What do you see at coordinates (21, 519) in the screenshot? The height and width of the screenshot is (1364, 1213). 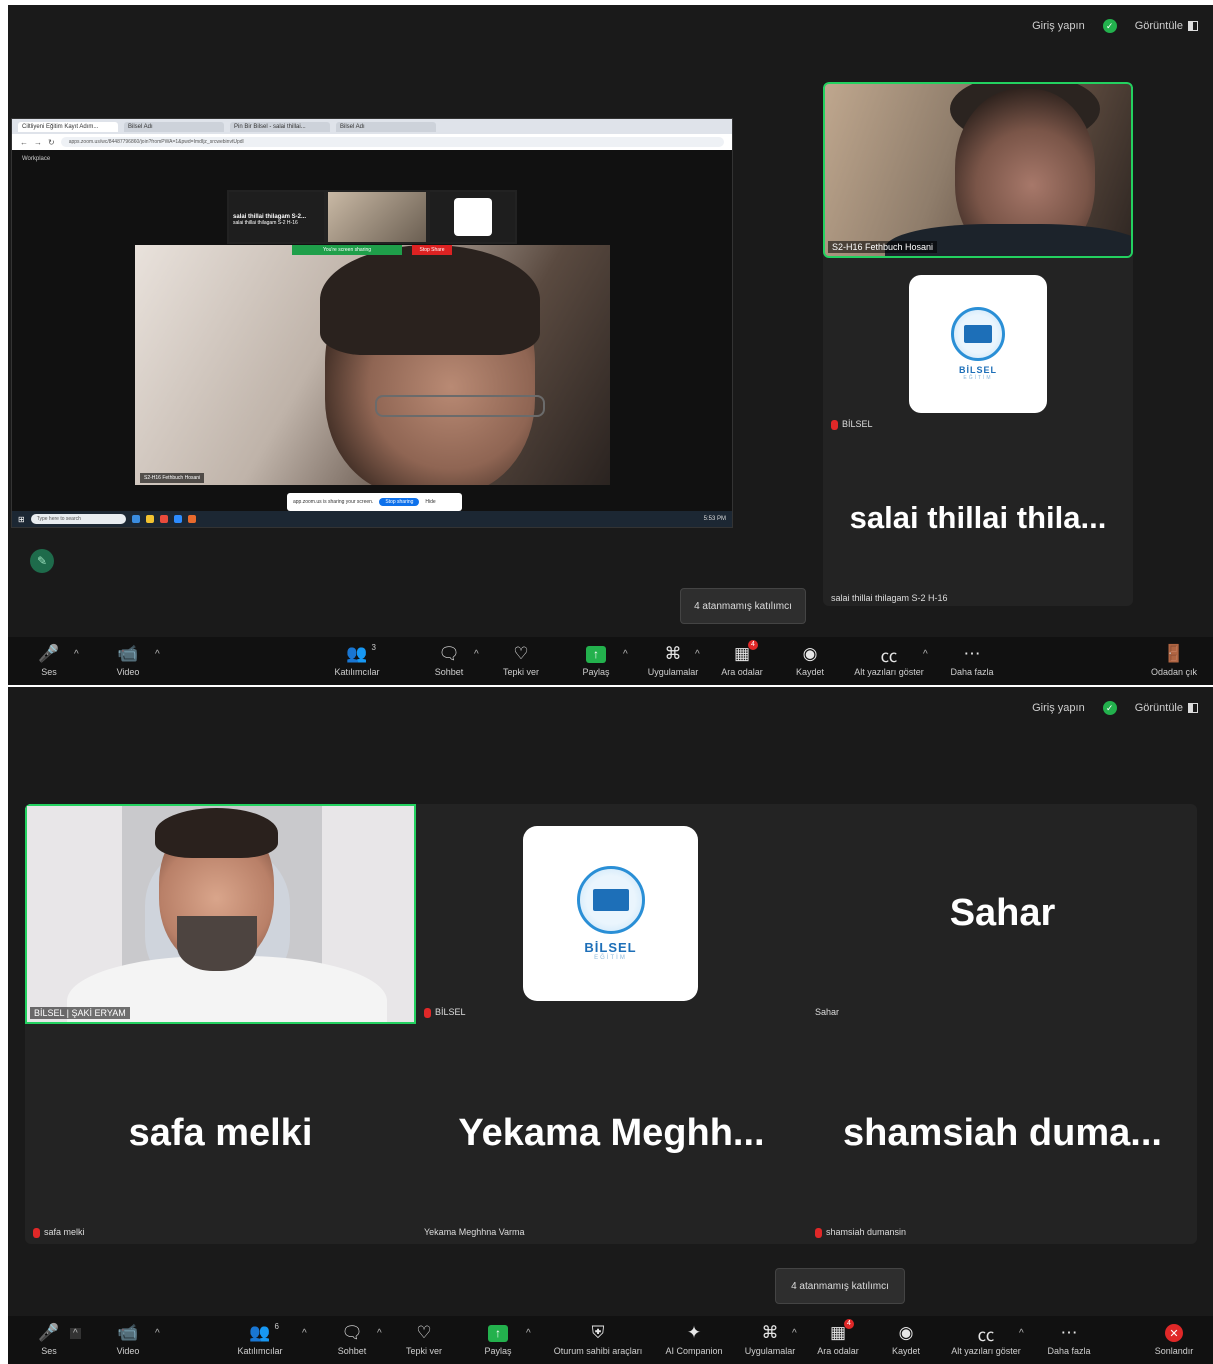 I see `windows-start-icon: ⊞` at bounding box center [21, 519].